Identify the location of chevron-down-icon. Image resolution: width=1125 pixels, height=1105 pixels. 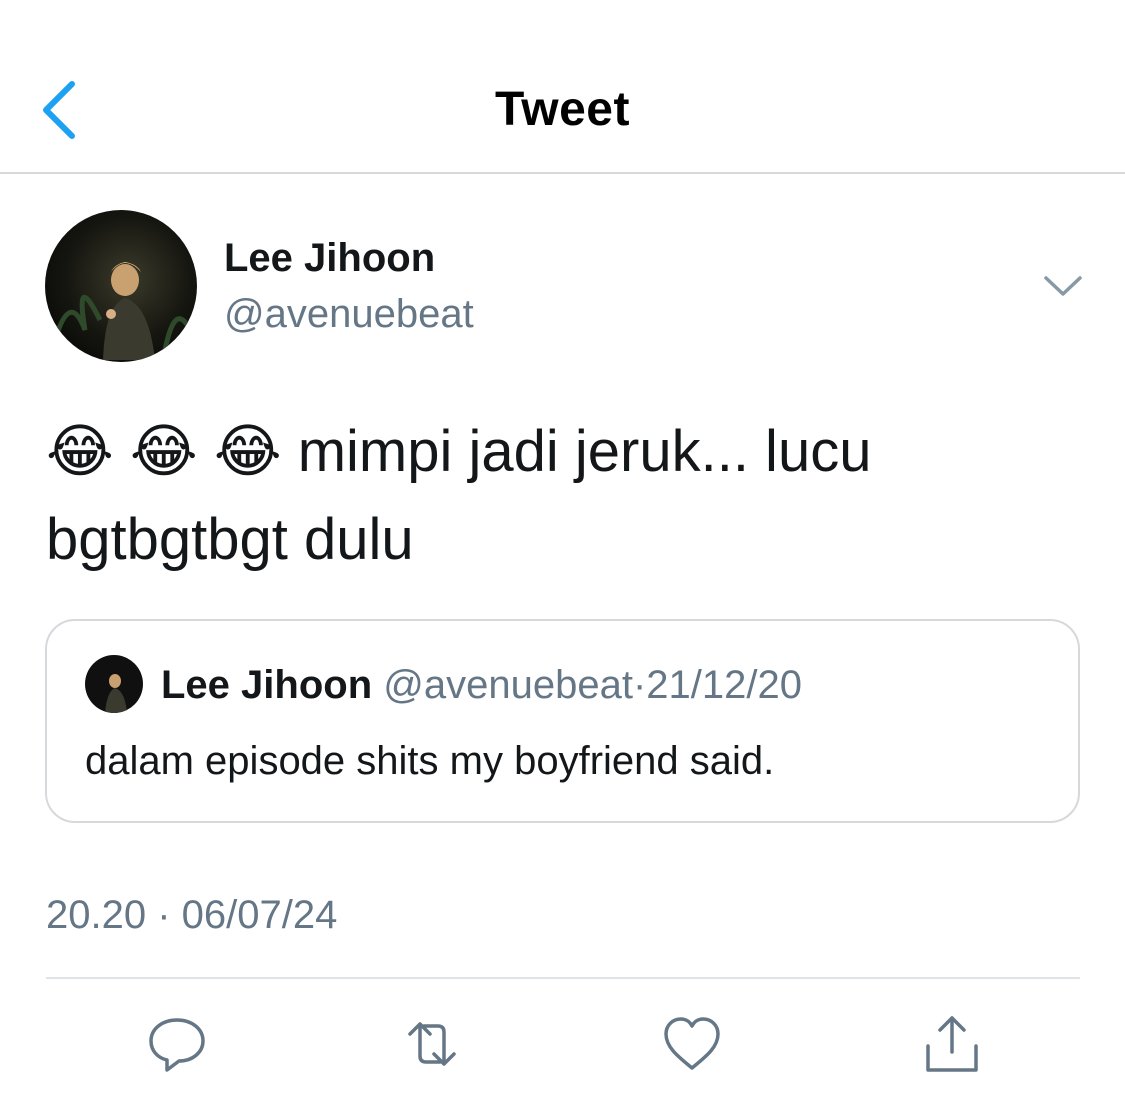
(1063, 286).